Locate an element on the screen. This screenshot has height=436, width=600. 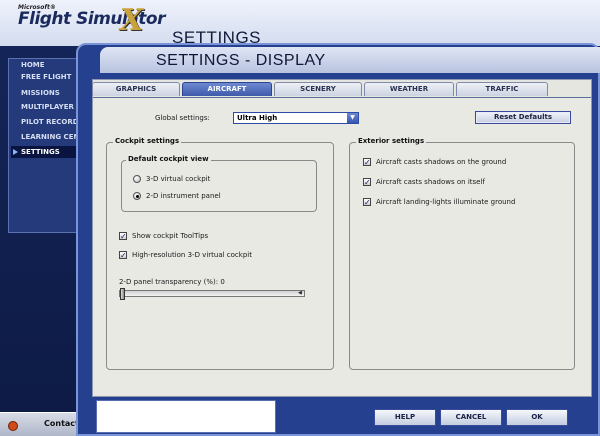
logo-x: X is located at coordinates (132, 20).